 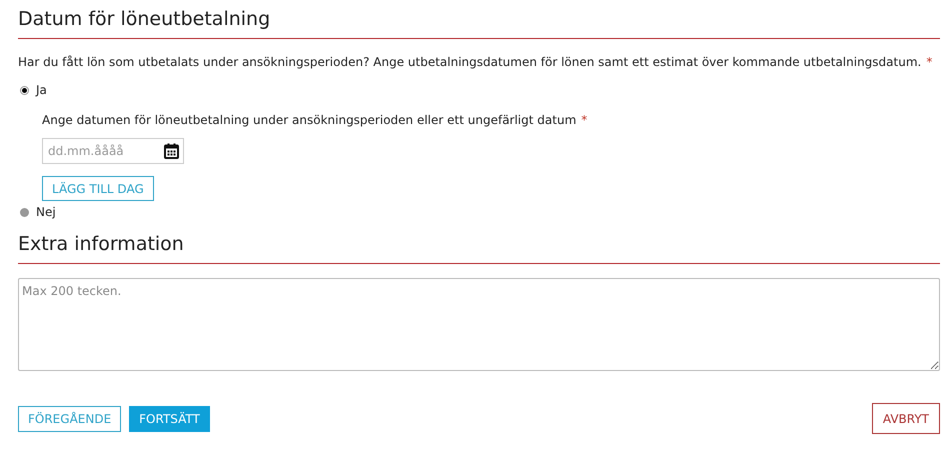 I want to click on question-text: Har du fått lön som utbetalats under ansökningsperioden? Ange utbetalningsdatumen för lönen samt ett estimat över kommande utbetalningsdatum., so click(x=470, y=62).